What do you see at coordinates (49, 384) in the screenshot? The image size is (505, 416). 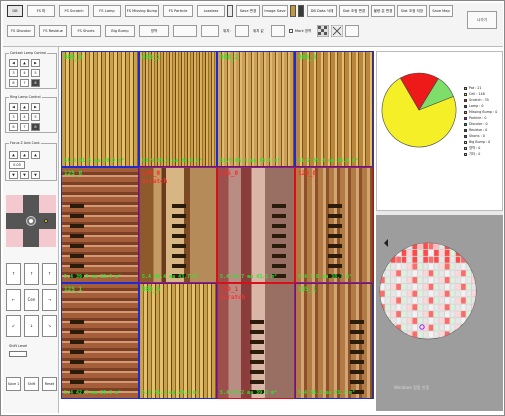 I see `reset-button: Reset` at bounding box center [49, 384].